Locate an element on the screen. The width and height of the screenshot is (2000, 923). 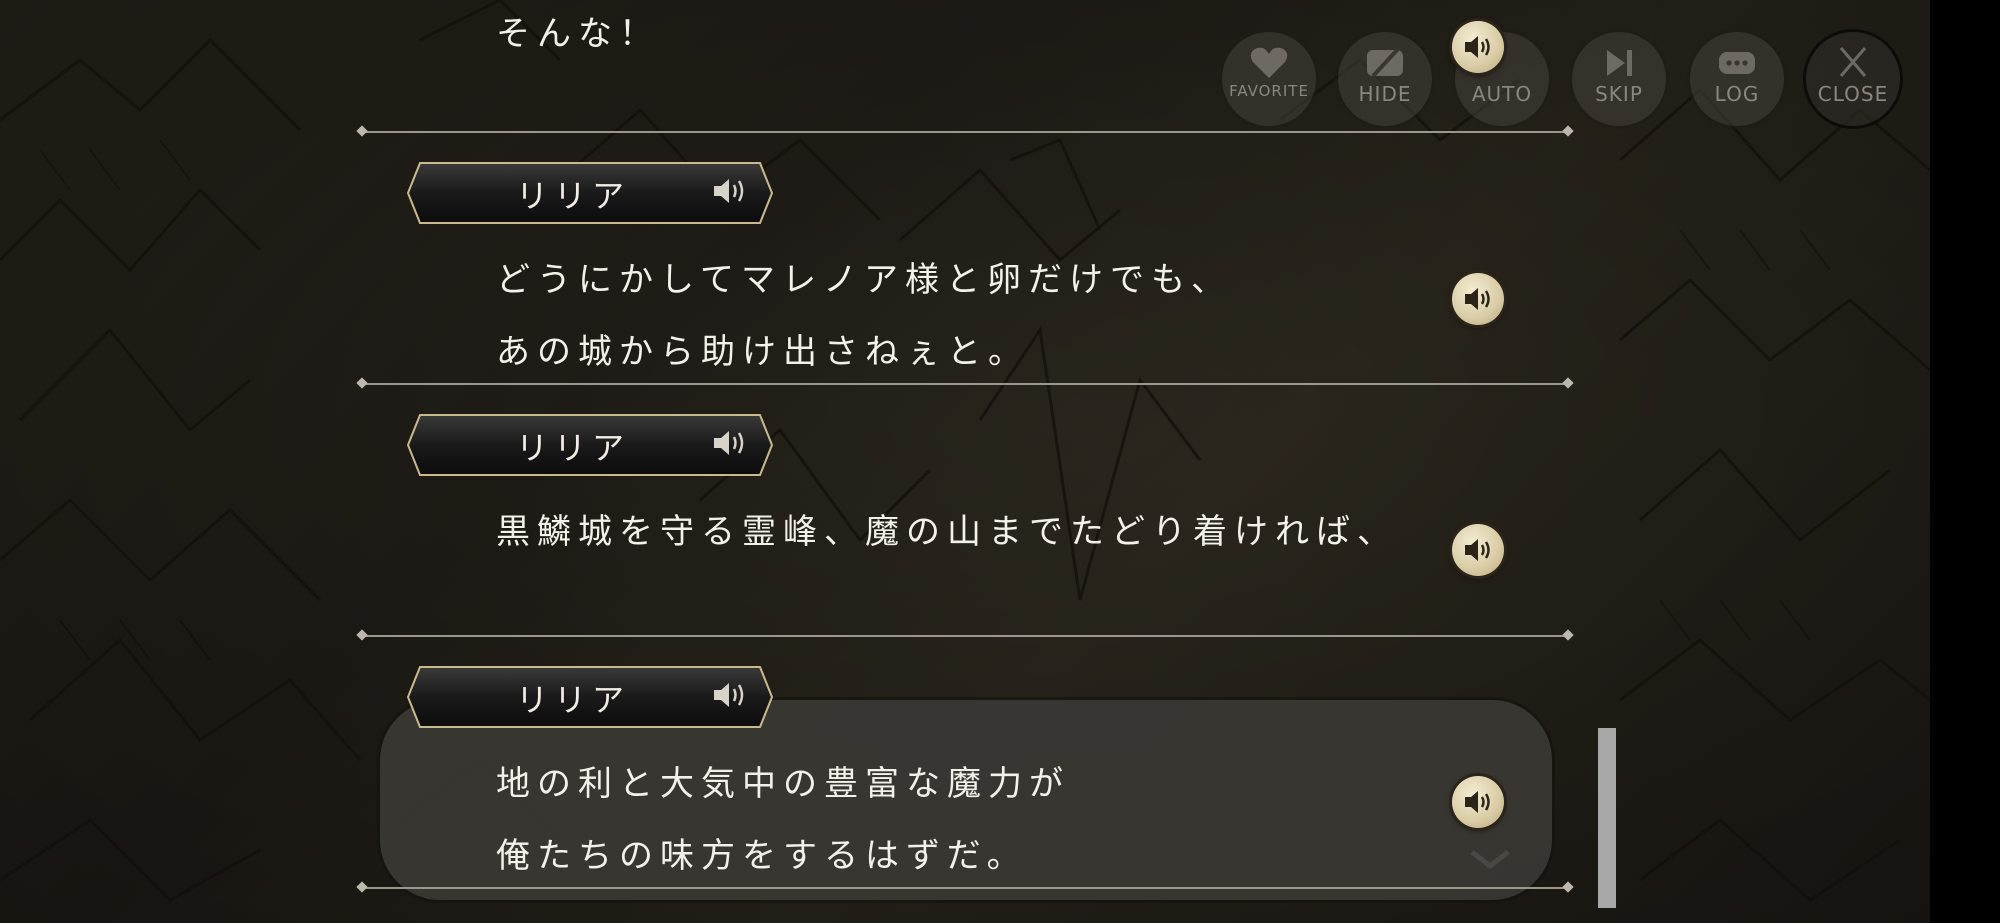
log-line: あの城から助け出さねぇと。 is located at coordinates (762, 352).